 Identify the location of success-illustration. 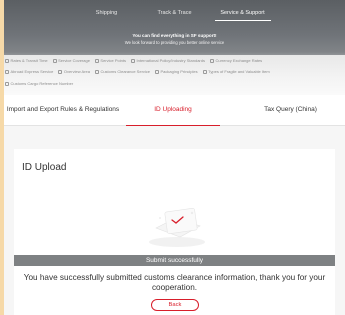
(177, 227).